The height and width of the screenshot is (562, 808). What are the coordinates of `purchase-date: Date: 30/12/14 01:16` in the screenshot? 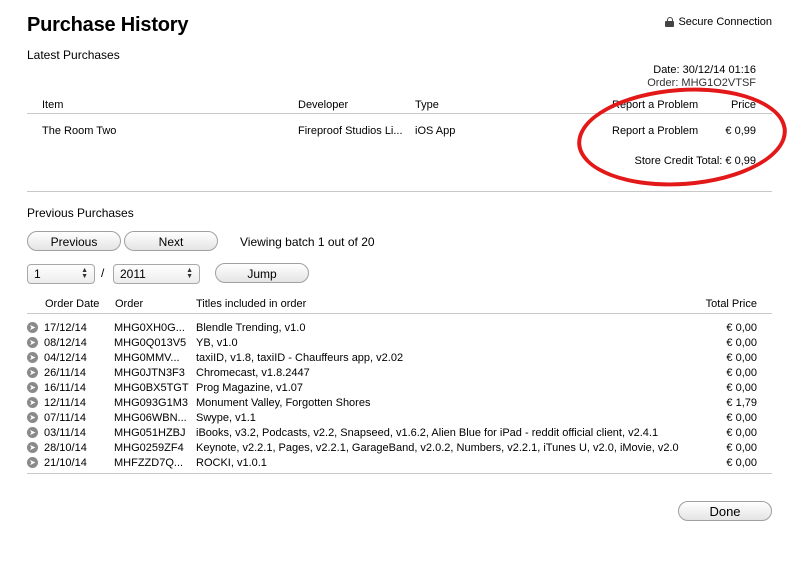 It's located at (704, 70).